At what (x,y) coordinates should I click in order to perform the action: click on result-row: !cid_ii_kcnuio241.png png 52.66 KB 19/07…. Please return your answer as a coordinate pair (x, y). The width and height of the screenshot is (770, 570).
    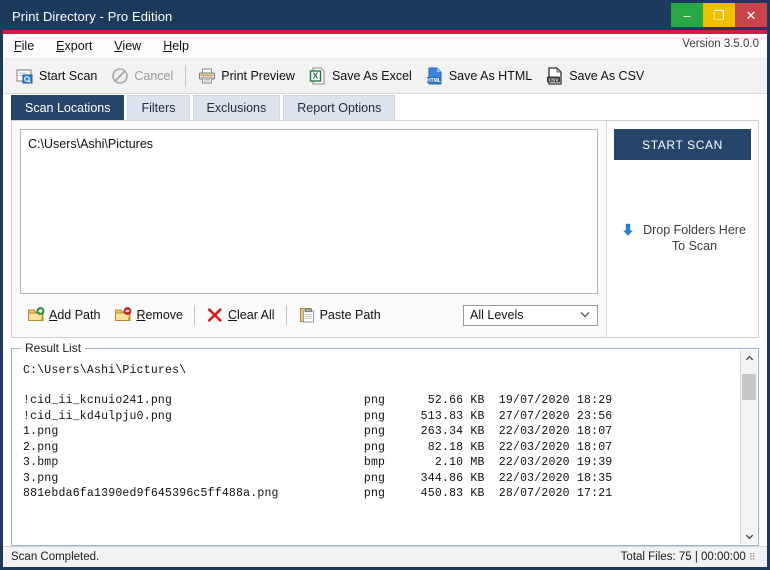
    Looking at the image, I should click on (382, 401).